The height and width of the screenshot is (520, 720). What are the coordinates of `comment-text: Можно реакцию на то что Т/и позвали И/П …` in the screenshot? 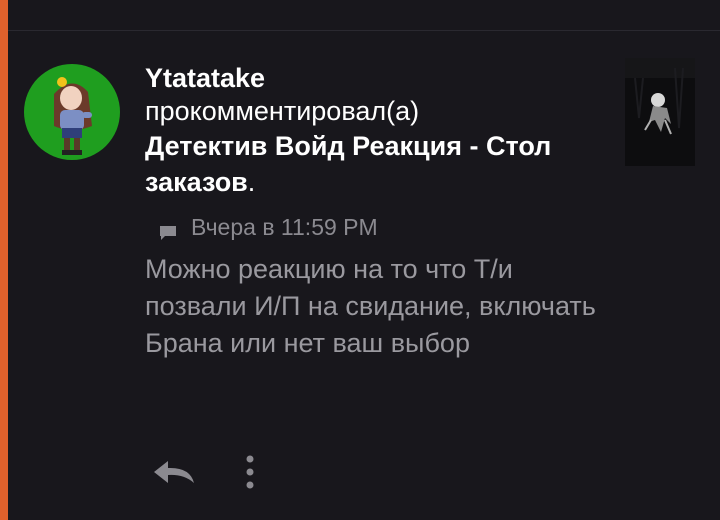 It's located at (370, 306).